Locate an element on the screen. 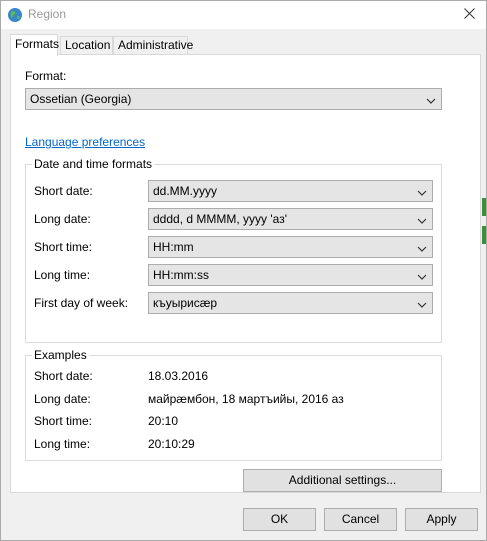  first-day-value: къуырисæр is located at coordinates (185, 303).